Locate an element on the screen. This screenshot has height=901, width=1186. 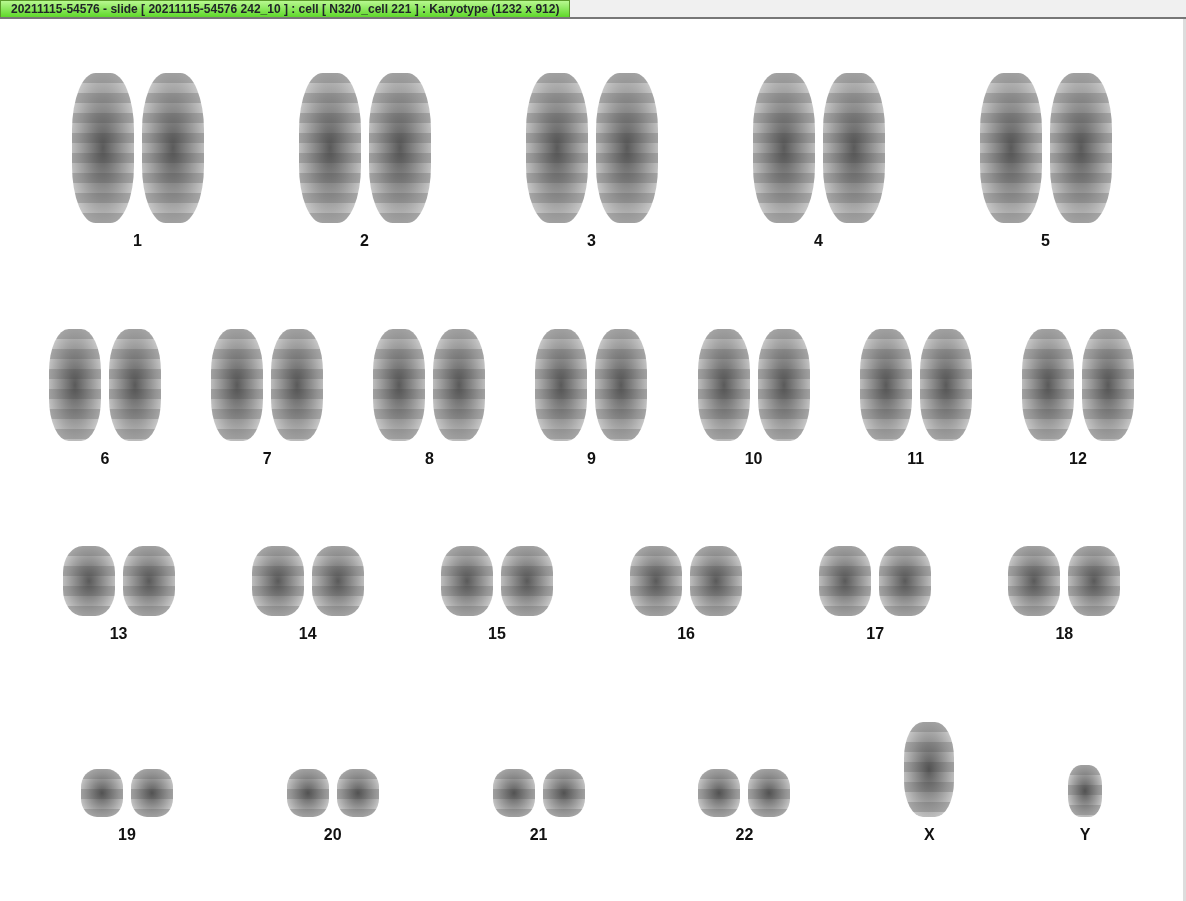
chromosome-label: 2 is located at coordinates (364, 240).